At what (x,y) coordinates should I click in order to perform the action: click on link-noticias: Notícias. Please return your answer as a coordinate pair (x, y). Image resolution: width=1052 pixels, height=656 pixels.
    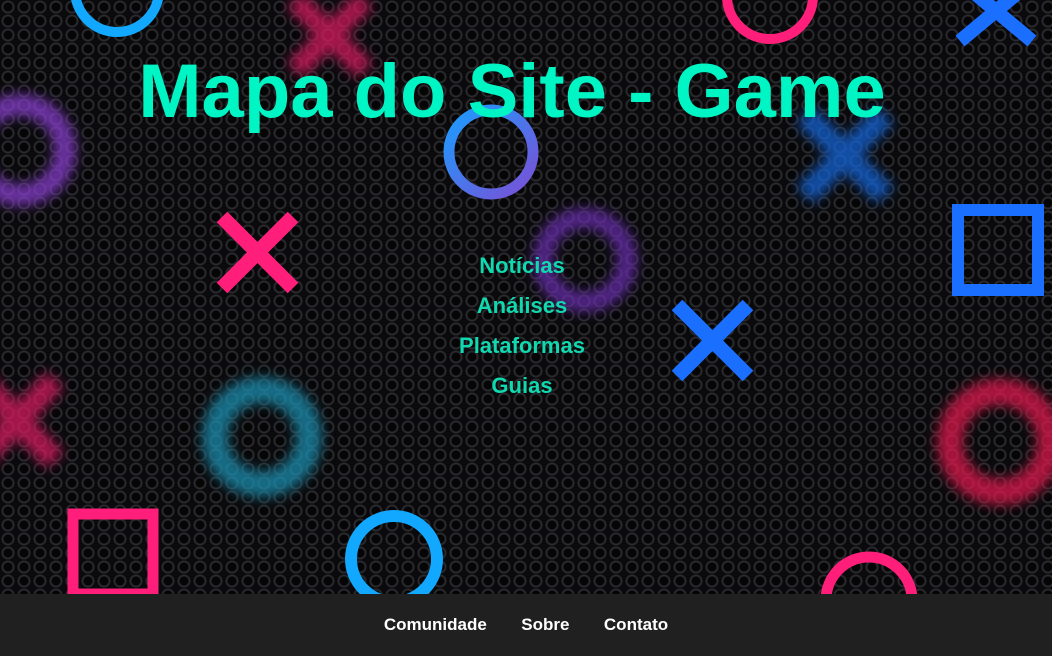
    Looking at the image, I should click on (522, 265).